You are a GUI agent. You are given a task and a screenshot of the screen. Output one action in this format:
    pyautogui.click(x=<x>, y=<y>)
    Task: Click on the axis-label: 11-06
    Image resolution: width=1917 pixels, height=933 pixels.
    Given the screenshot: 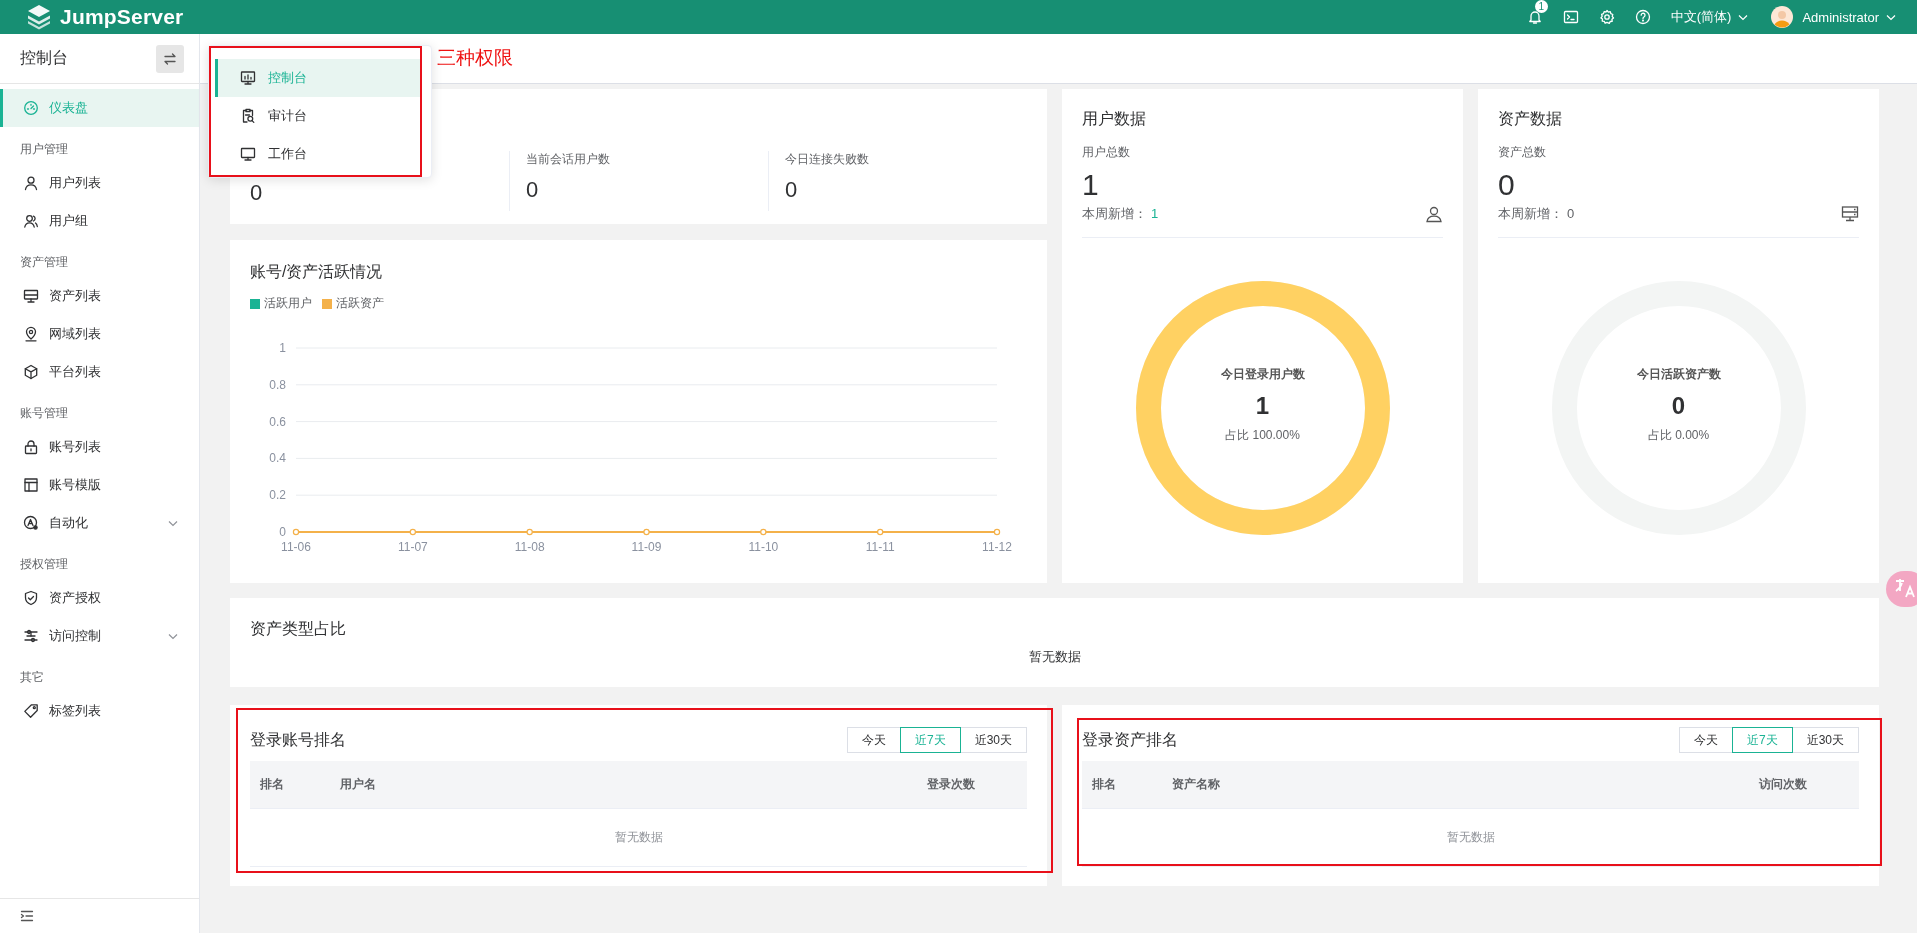 What is the action you would take?
    pyautogui.click(x=296, y=547)
    